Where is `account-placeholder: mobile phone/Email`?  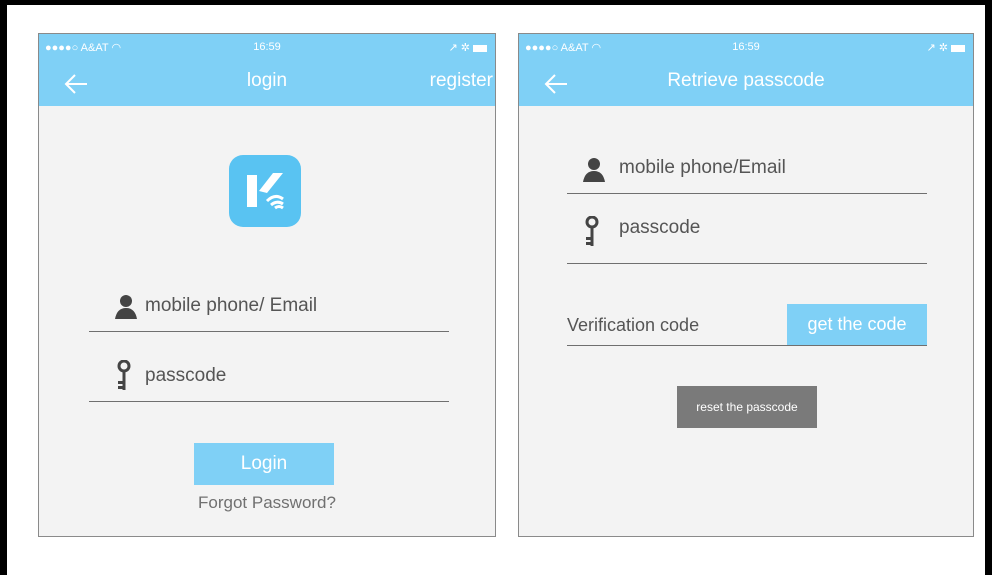 account-placeholder: mobile phone/Email is located at coordinates (702, 167).